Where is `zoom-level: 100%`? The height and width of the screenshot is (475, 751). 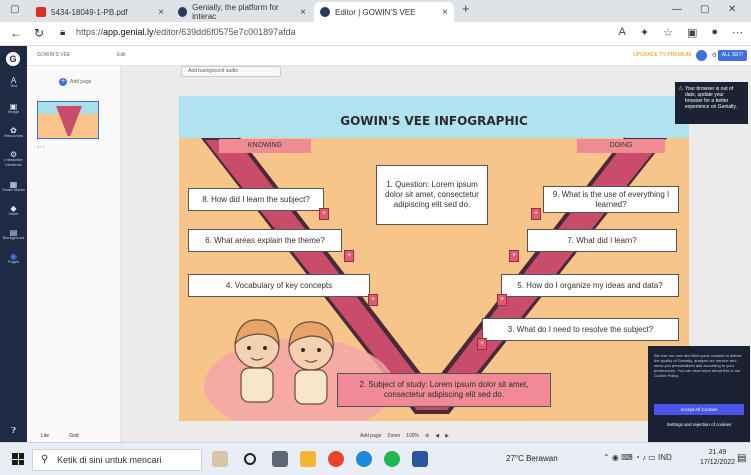 zoom-level: 100% is located at coordinates (412, 436).